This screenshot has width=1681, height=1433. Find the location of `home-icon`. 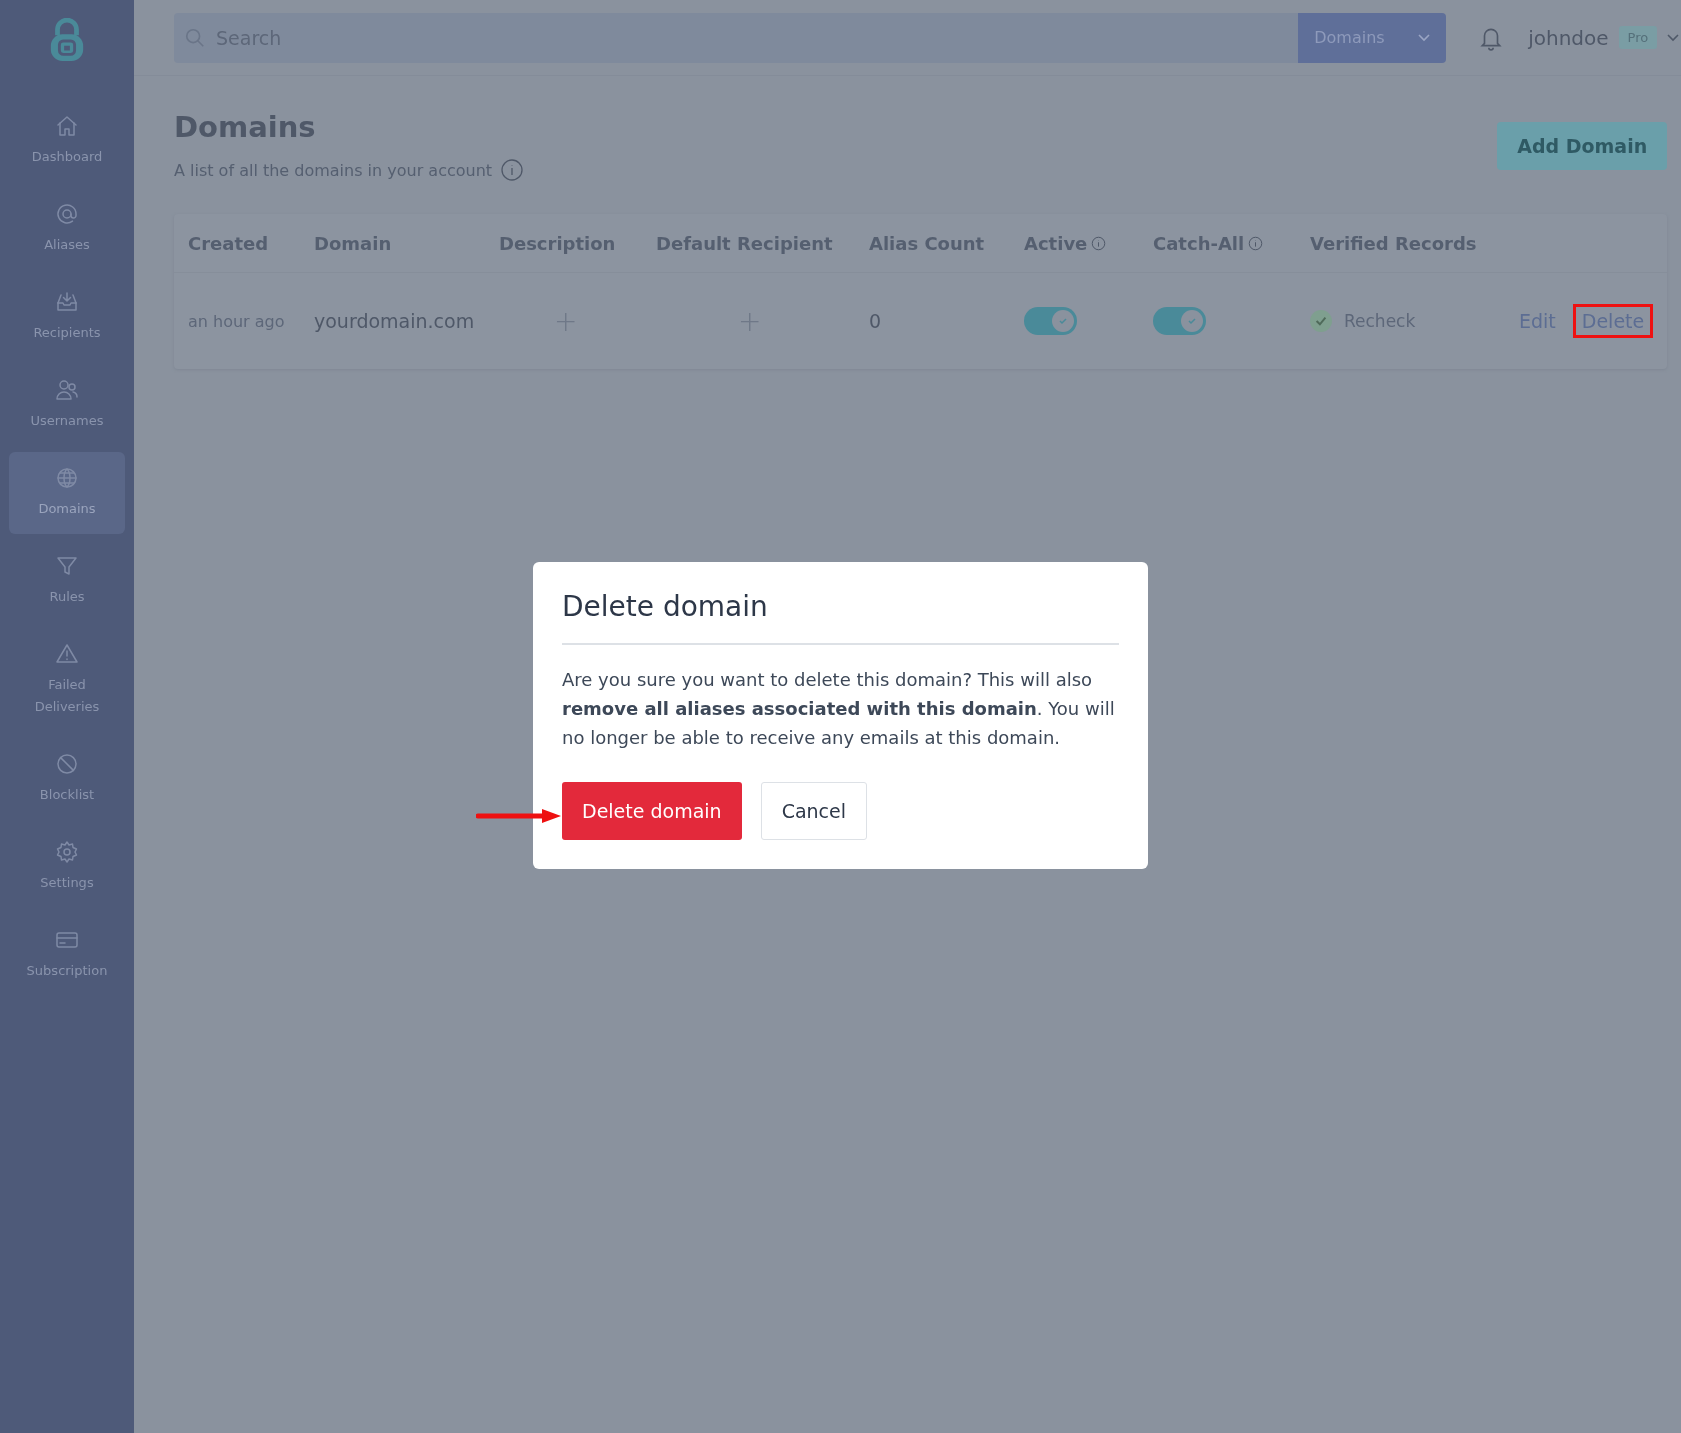

home-icon is located at coordinates (67, 126).